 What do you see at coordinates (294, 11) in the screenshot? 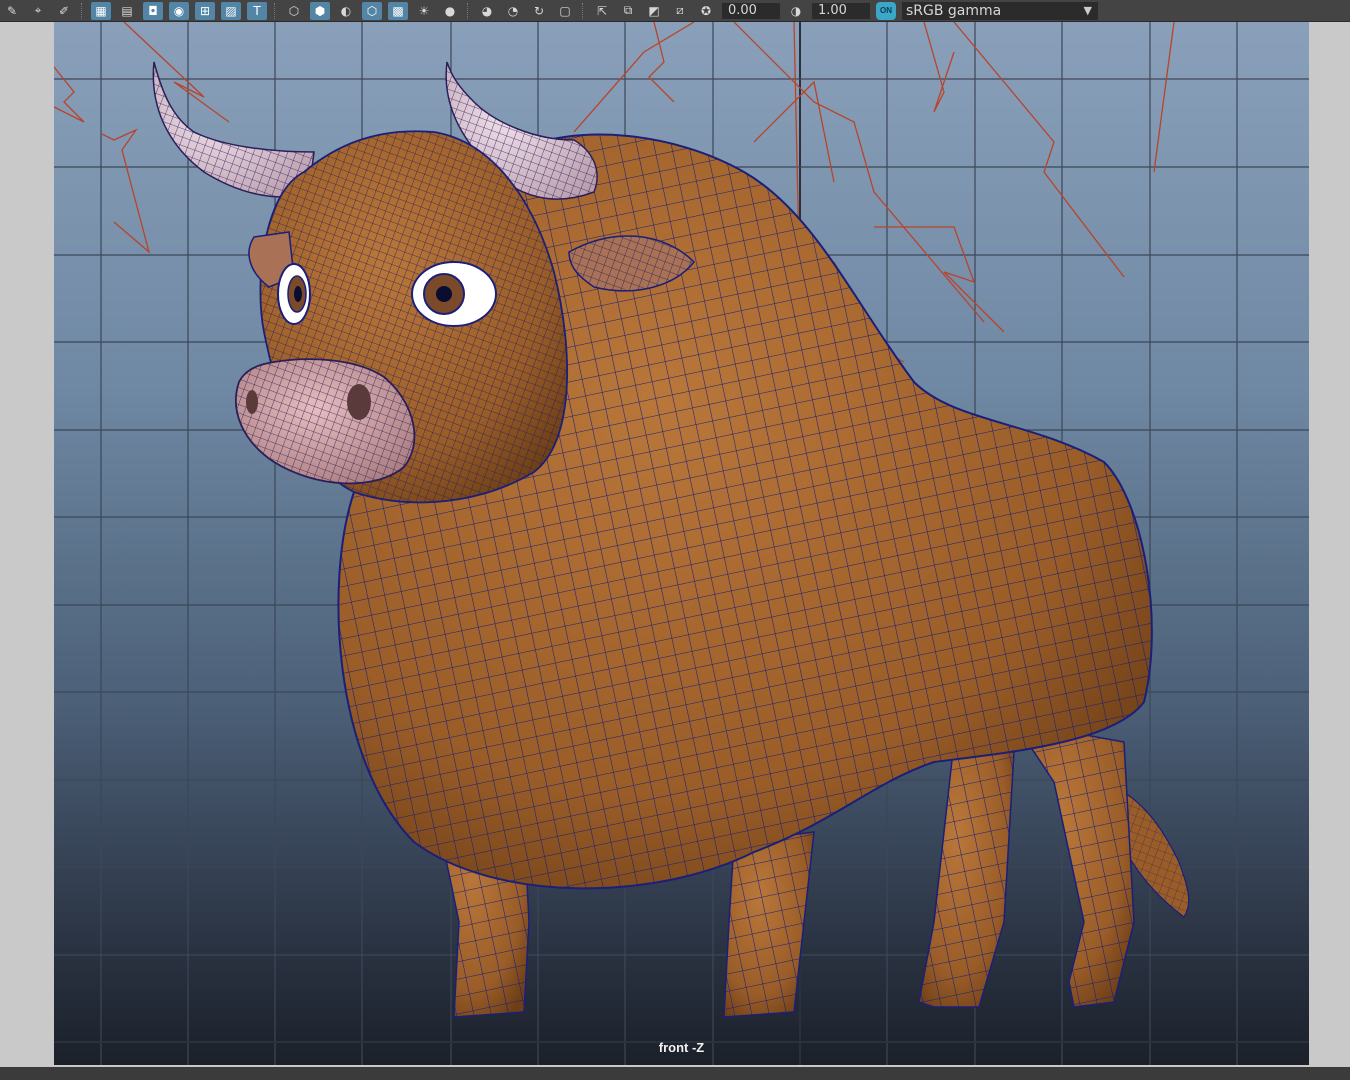
I see `wireframe-cube-icon: ⬡` at bounding box center [294, 11].